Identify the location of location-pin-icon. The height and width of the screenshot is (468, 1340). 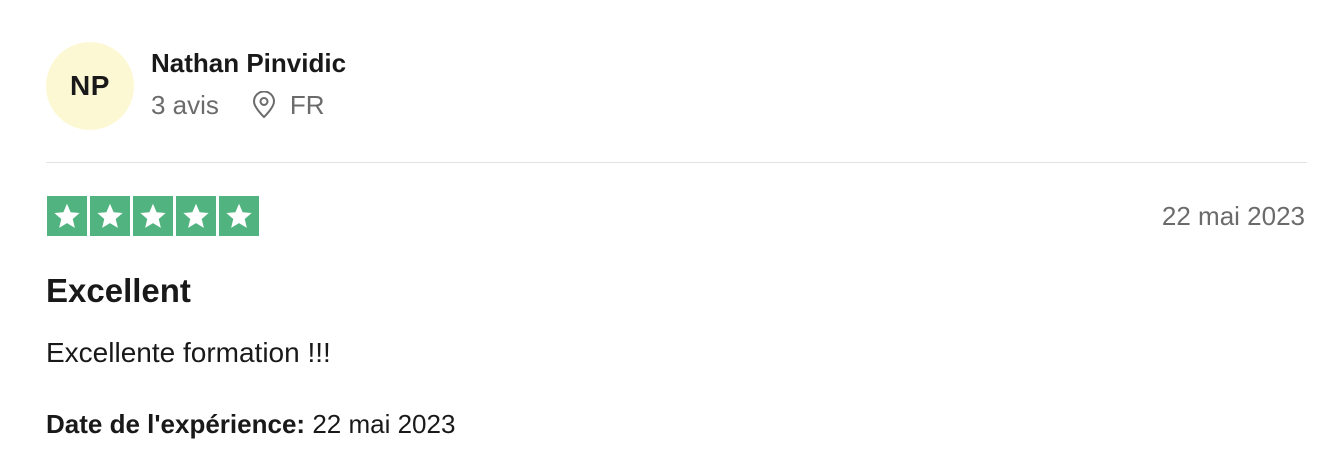
(264, 104).